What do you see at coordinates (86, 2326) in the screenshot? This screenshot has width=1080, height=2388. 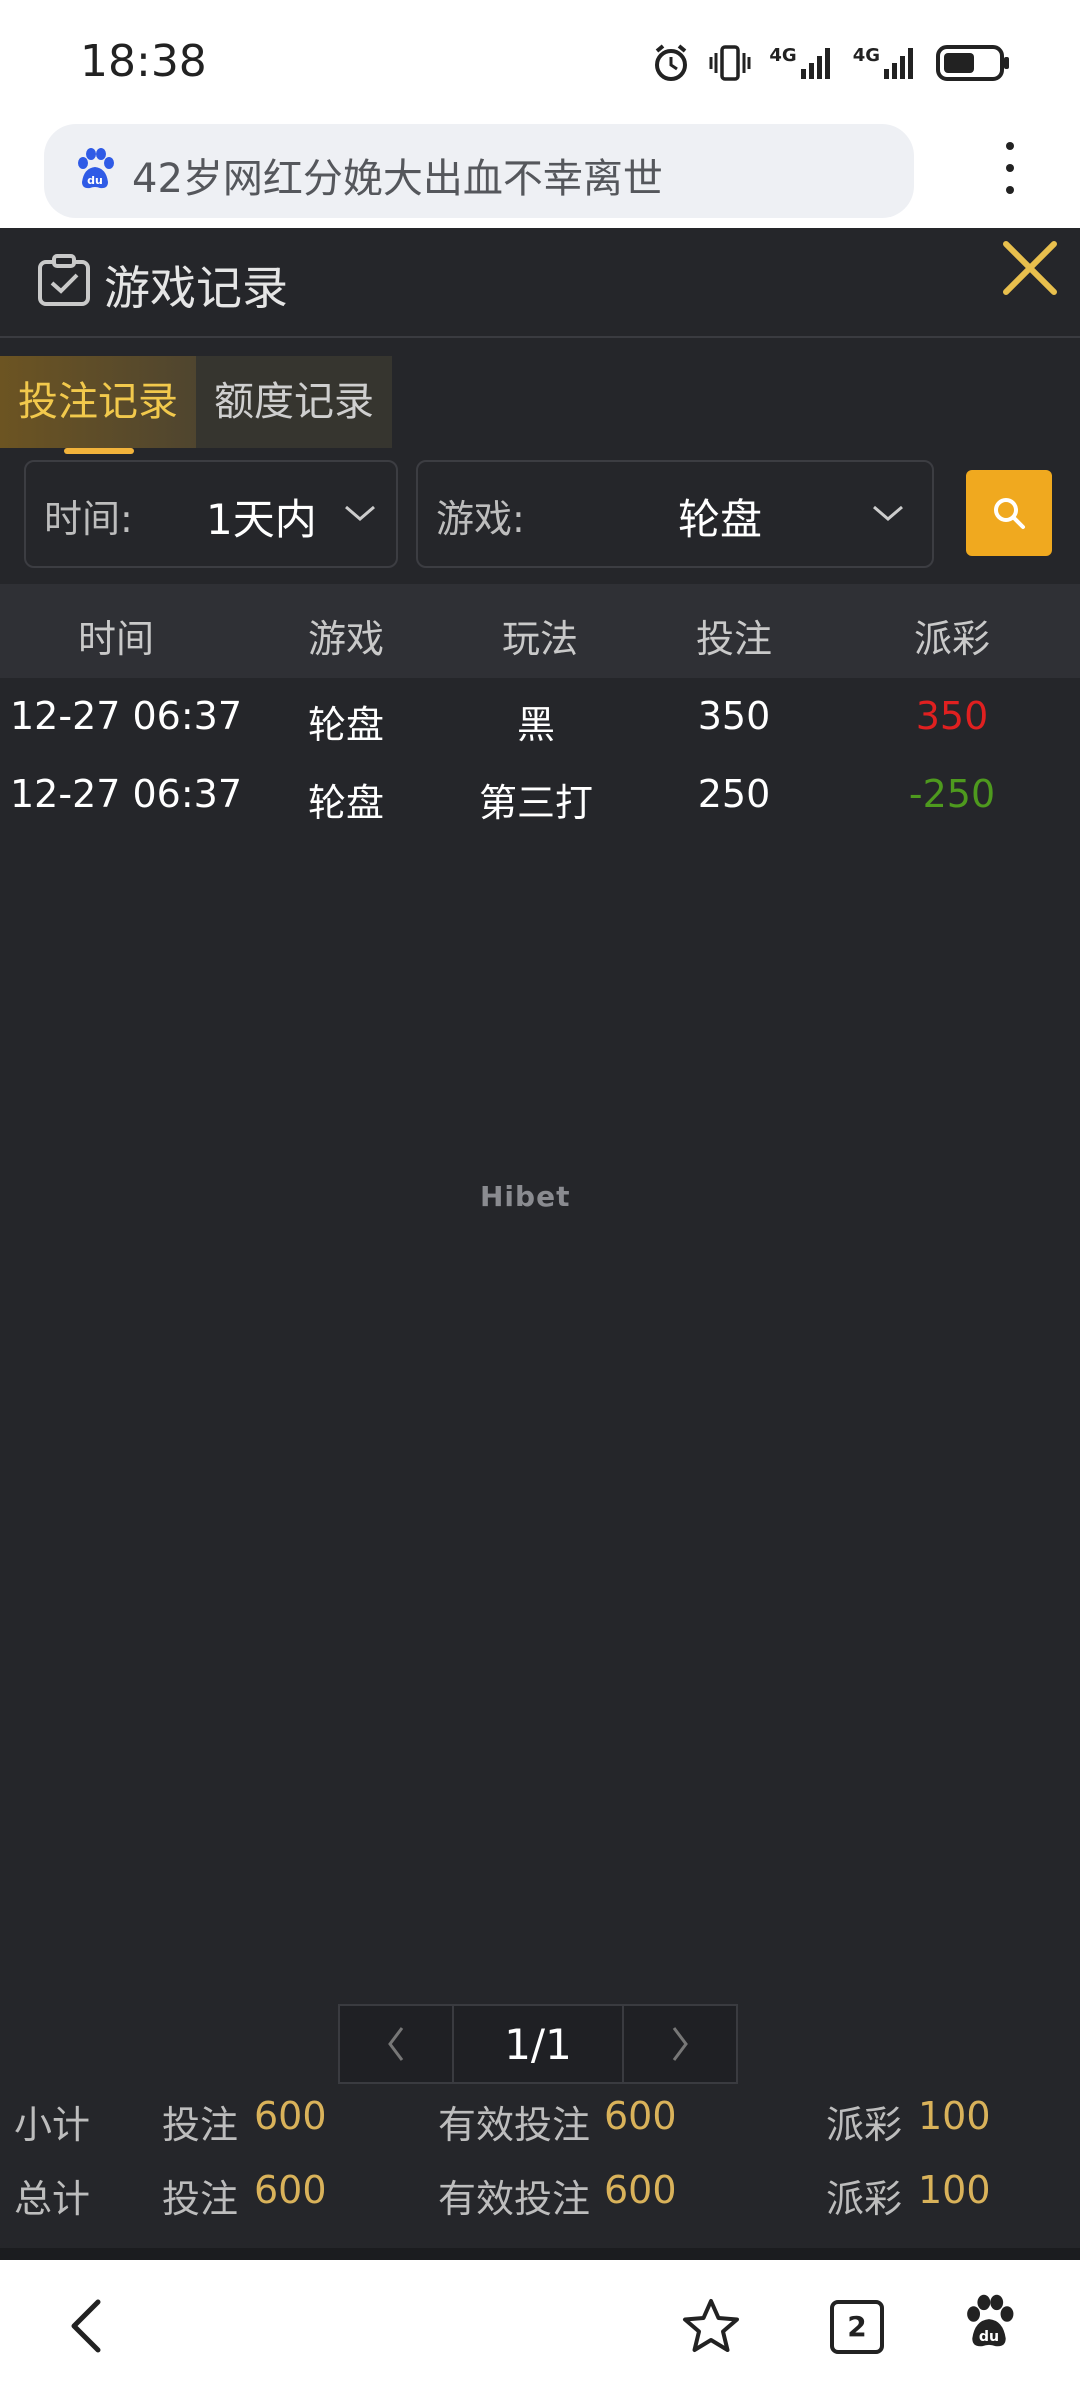 I see `back-icon` at bounding box center [86, 2326].